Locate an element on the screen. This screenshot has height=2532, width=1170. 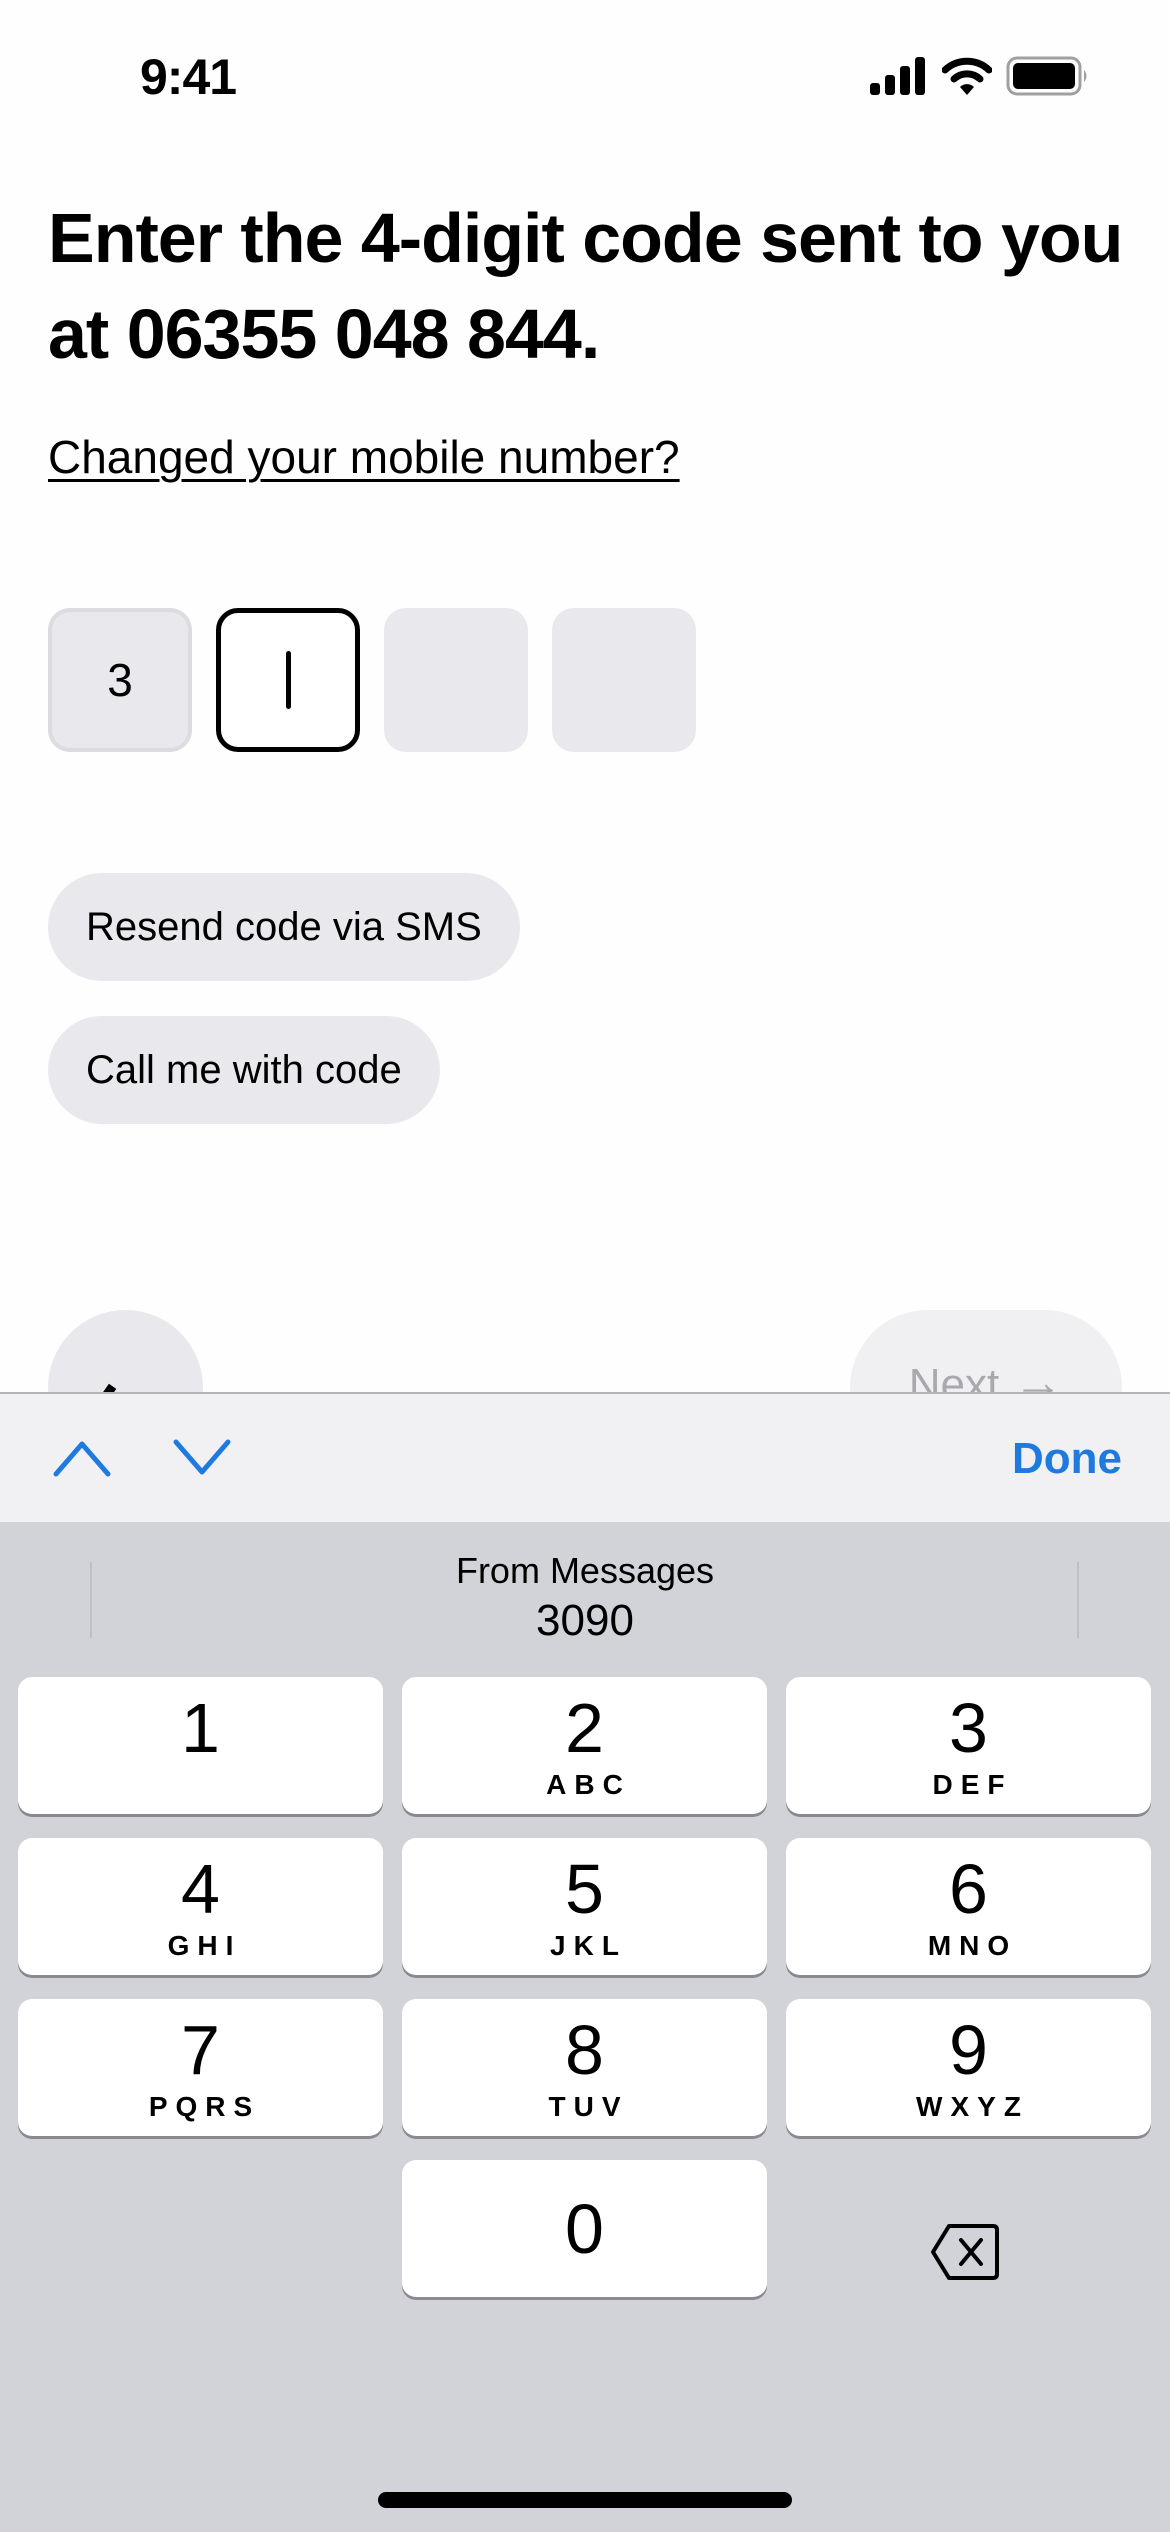
key-2: 2 ABC is located at coordinates (584, 1745).